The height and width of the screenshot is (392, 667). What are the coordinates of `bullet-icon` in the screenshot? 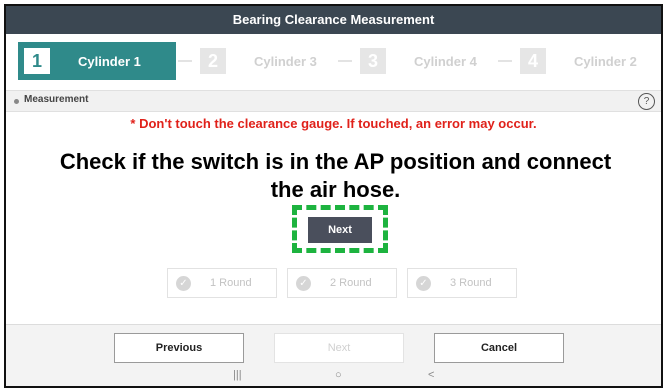 It's located at (16, 101).